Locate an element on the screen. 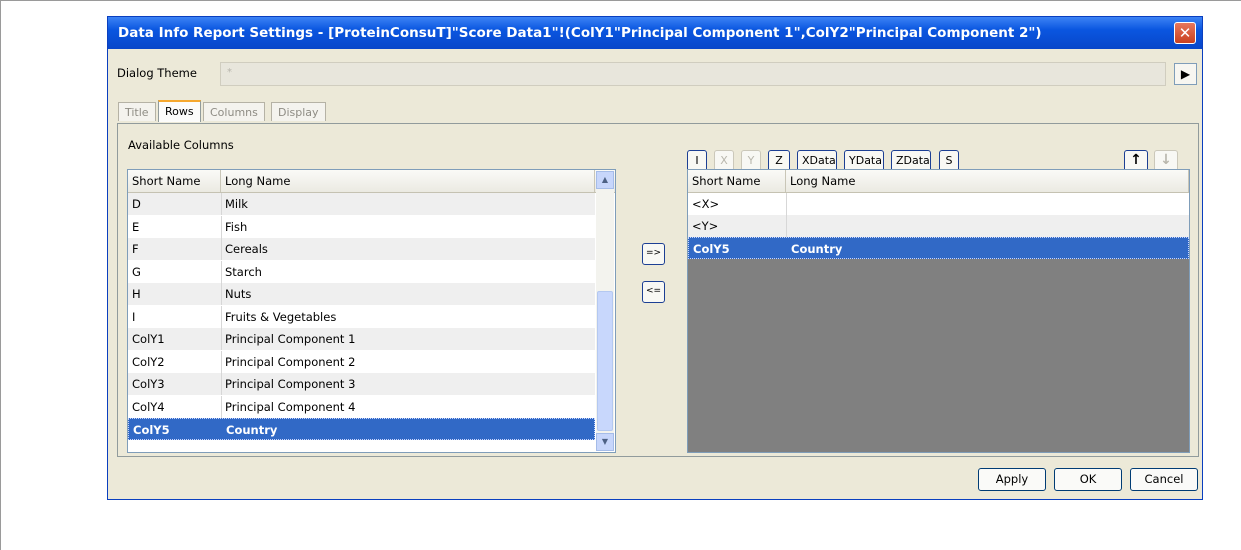  short-name-cell: I is located at coordinates (134, 316).